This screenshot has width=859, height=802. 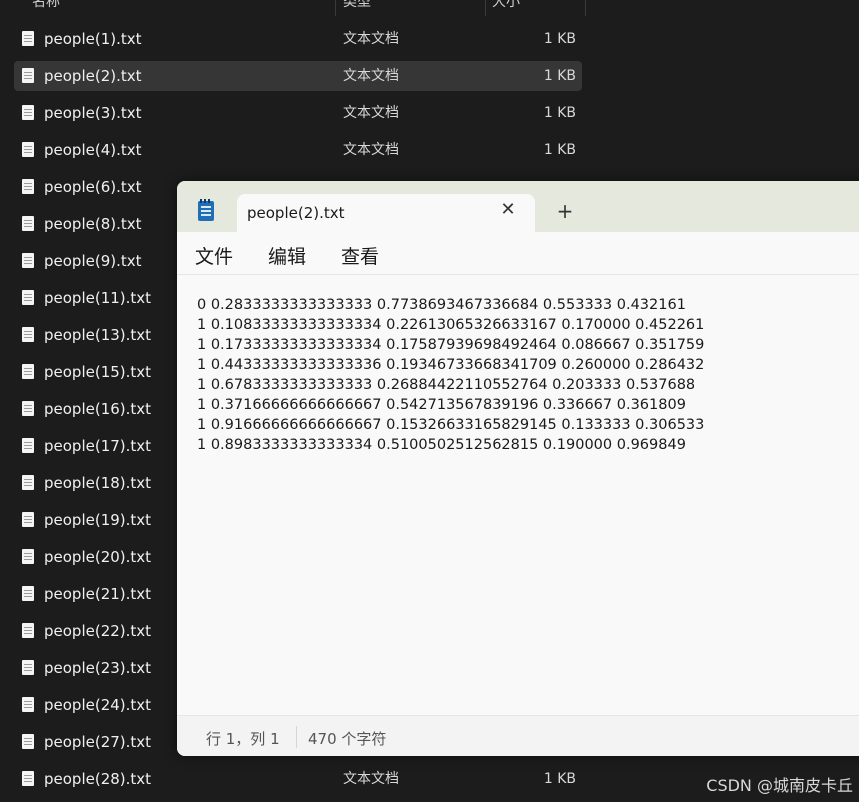 What do you see at coordinates (98, 483) in the screenshot?
I see `file-name: people(18).txt` at bounding box center [98, 483].